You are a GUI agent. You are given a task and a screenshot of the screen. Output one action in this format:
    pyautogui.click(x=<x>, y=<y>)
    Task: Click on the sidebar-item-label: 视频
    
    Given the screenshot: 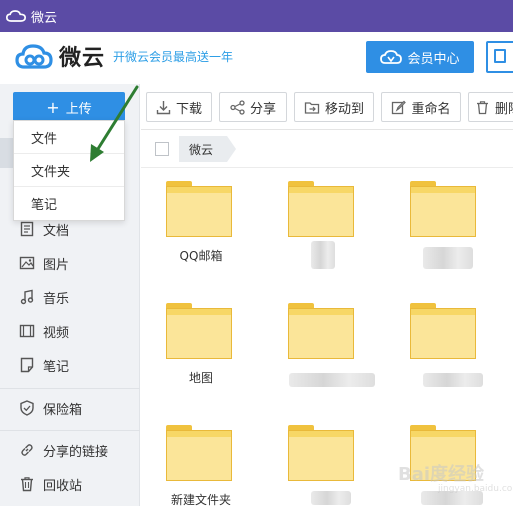 What is the action you would take?
    pyautogui.click(x=56, y=333)
    